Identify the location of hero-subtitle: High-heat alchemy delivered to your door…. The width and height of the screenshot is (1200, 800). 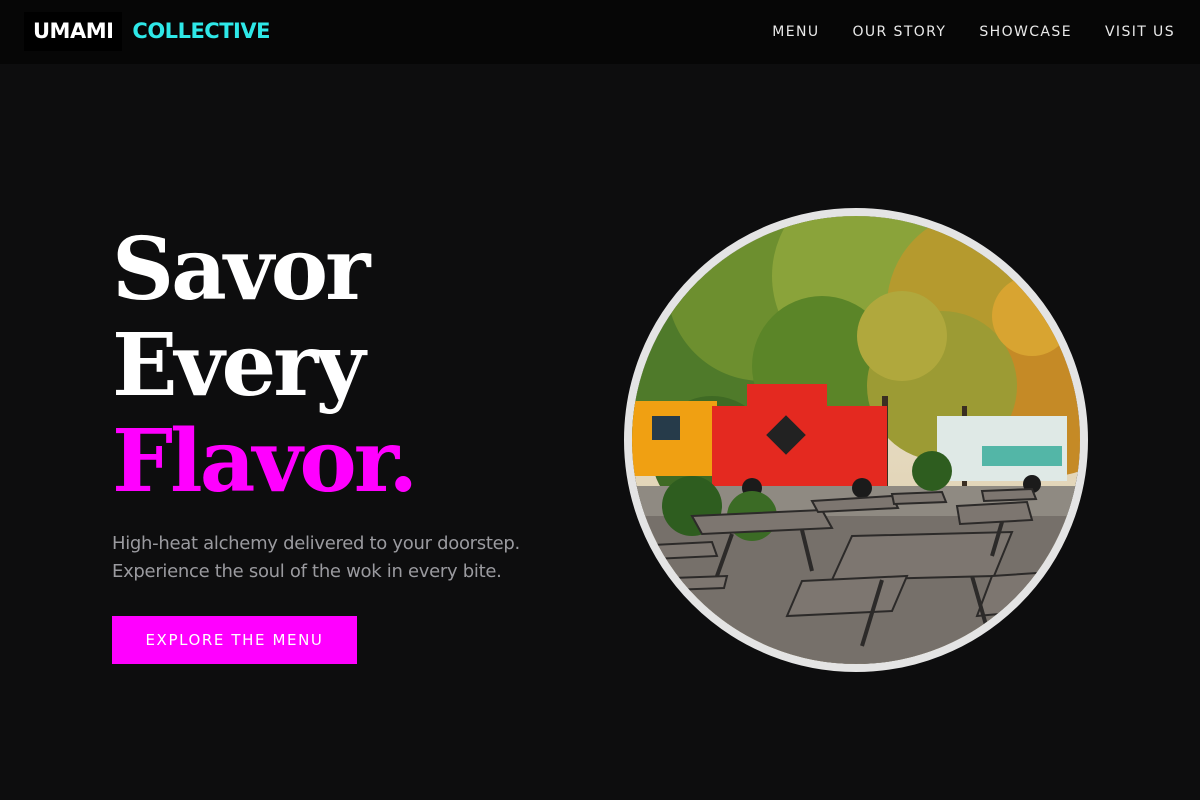
(347, 558).